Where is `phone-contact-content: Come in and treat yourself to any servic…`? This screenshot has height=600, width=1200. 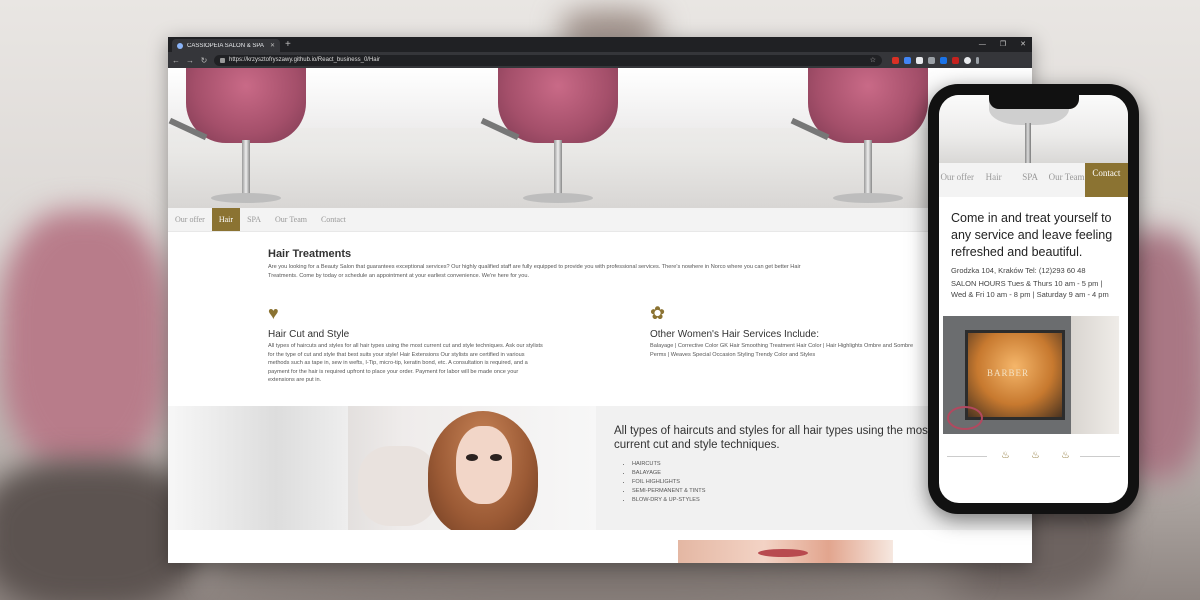
phone-contact-content: Come in and treat yourself to any servic… is located at coordinates (1033, 248).